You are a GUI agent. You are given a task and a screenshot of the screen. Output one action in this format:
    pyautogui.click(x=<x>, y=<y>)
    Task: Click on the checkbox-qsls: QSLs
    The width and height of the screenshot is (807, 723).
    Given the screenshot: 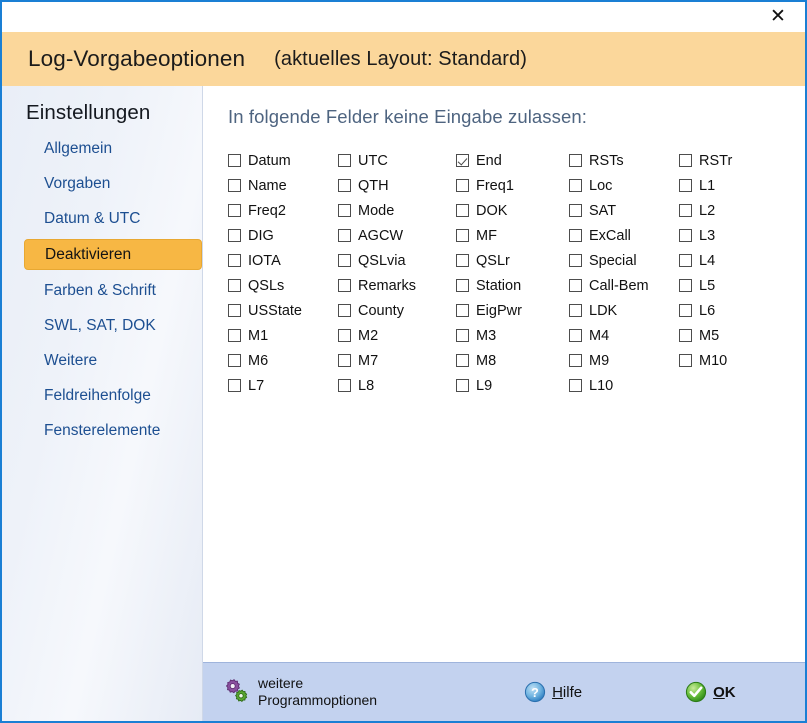 What is the action you would take?
    pyautogui.click(x=283, y=286)
    